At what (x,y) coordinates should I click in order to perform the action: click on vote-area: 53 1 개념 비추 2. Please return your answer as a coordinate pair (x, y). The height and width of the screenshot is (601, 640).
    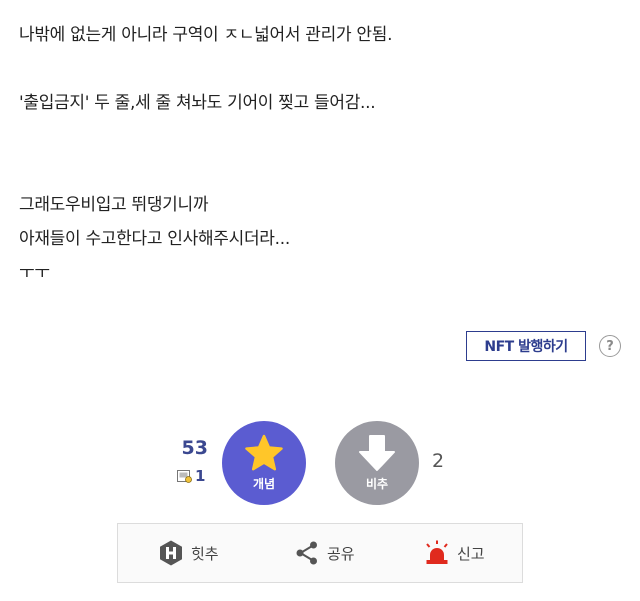
    Looking at the image, I should click on (320, 465).